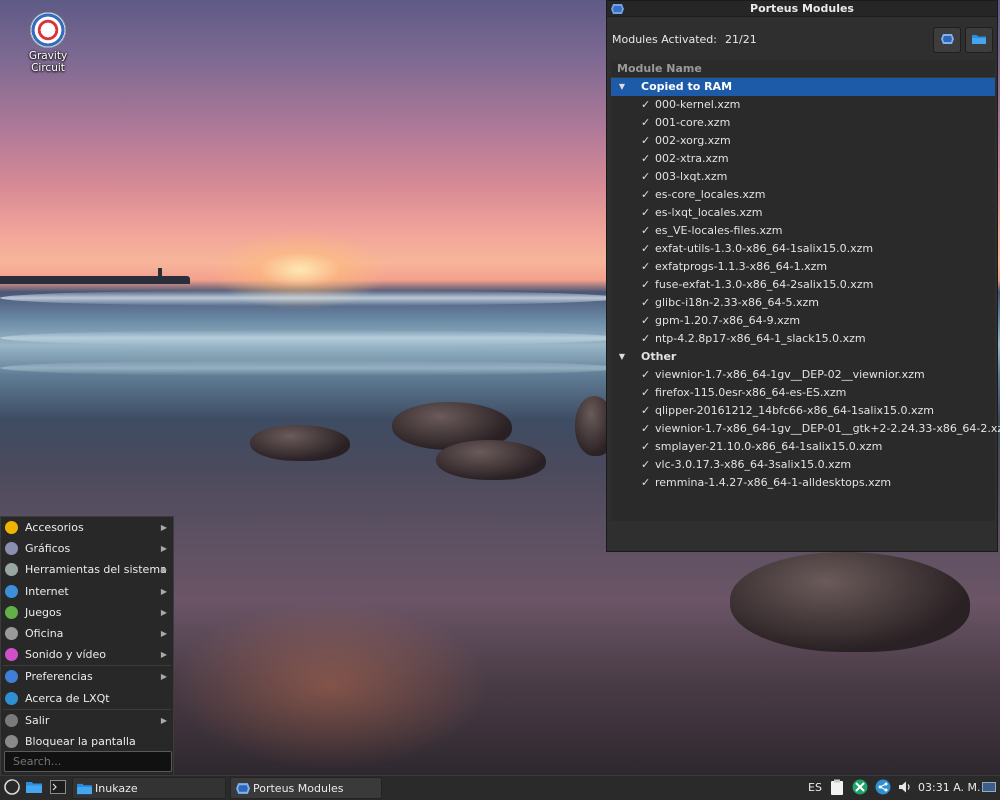 Image resolution: width=1000 pixels, height=800 pixels. What do you see at coordinates (803, 105) in the screenshot?
I see `module-row: ✓ 000-kernel.xzm` at bounding box center [803, 105].